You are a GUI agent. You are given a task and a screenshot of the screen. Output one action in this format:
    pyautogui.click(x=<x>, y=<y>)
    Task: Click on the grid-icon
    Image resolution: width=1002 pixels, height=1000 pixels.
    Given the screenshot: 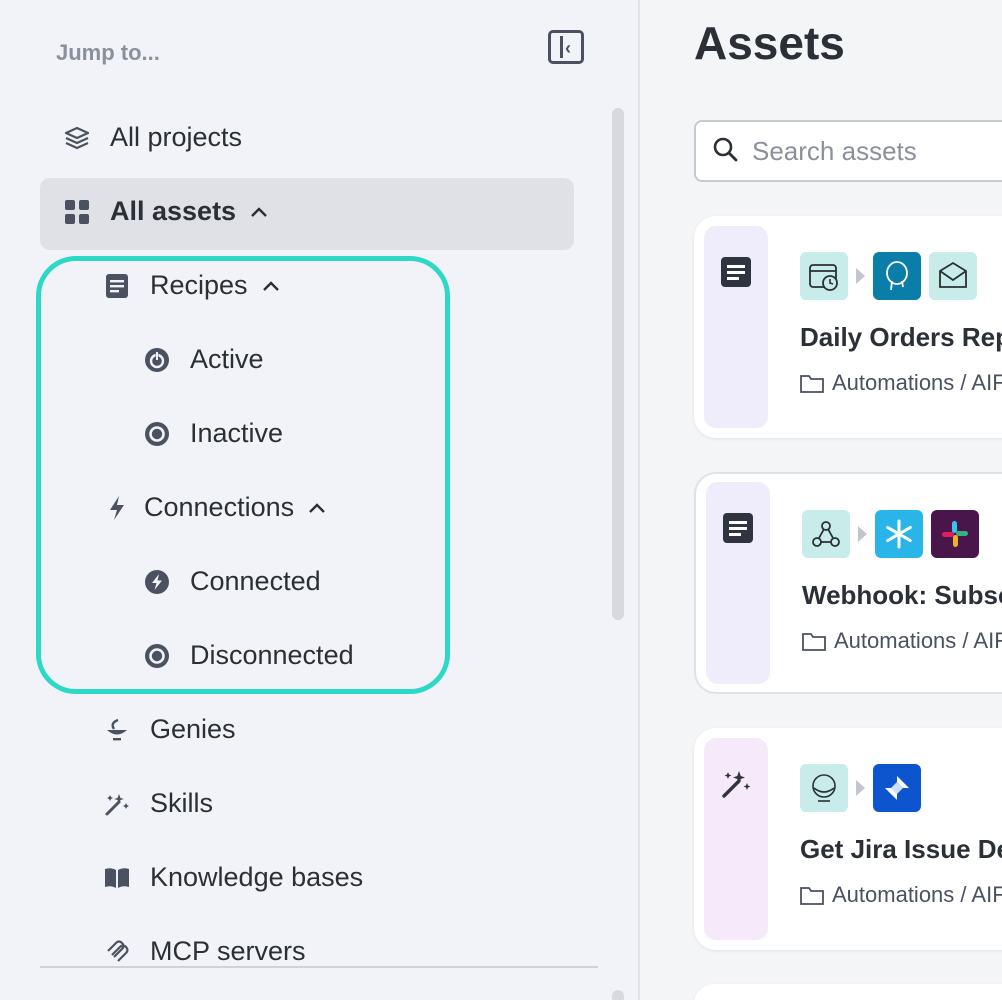 What is the action you would take?
    pyautogui.click(x=77, y=212)
    